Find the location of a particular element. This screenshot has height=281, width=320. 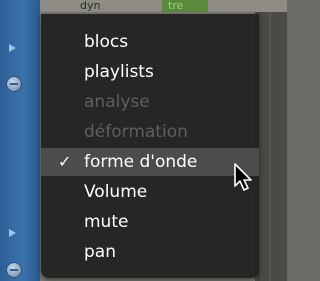

checkmark-icon: ✓ is located at coordinates (65, 161).